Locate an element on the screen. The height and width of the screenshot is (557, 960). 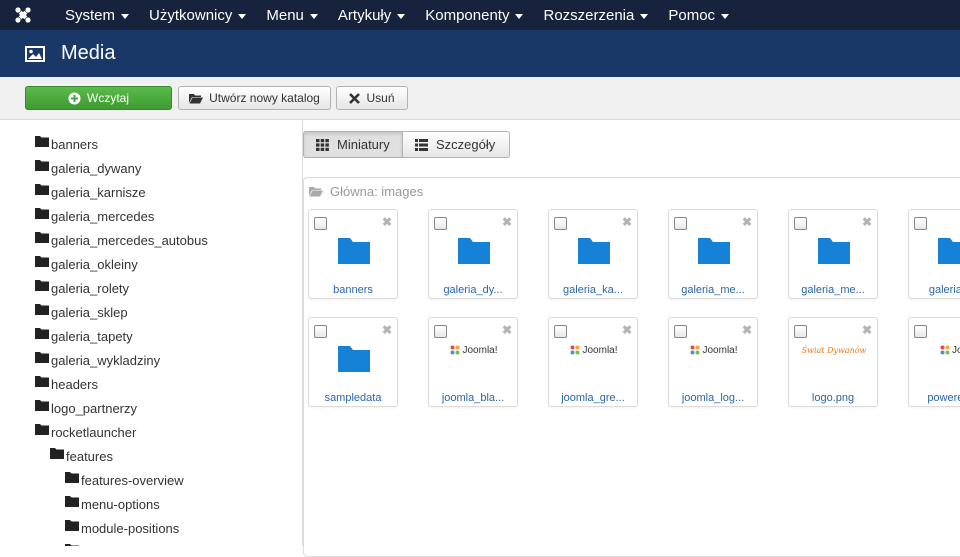
tree-item-galeria_karnisze: galeria_karnisze is located at coordinates (90, 192).